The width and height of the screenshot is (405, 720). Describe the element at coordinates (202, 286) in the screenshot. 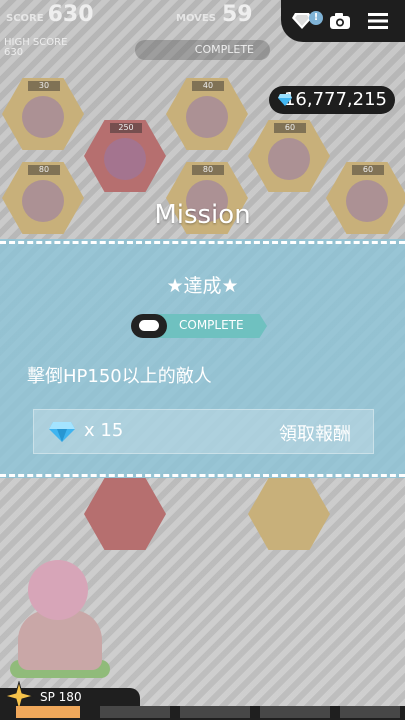

I see `mission-achieved-text: ★達成★` at that location.